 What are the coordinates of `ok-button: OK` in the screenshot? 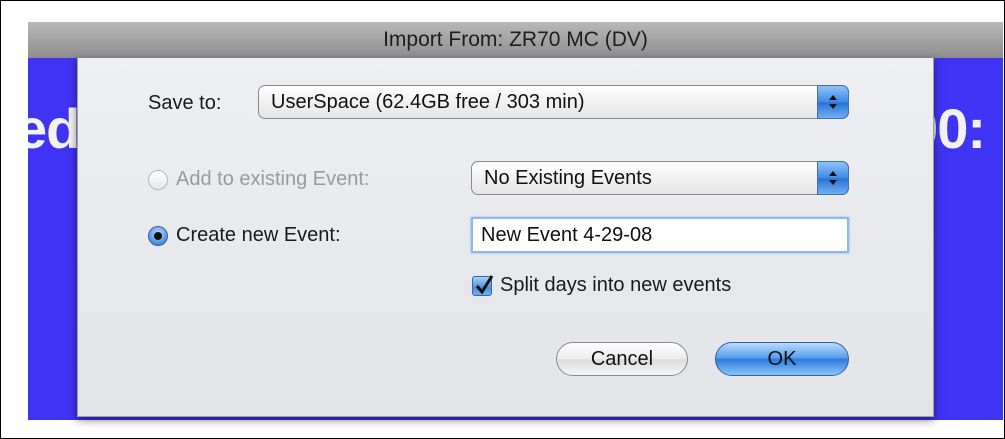 It's located at (782, 359).